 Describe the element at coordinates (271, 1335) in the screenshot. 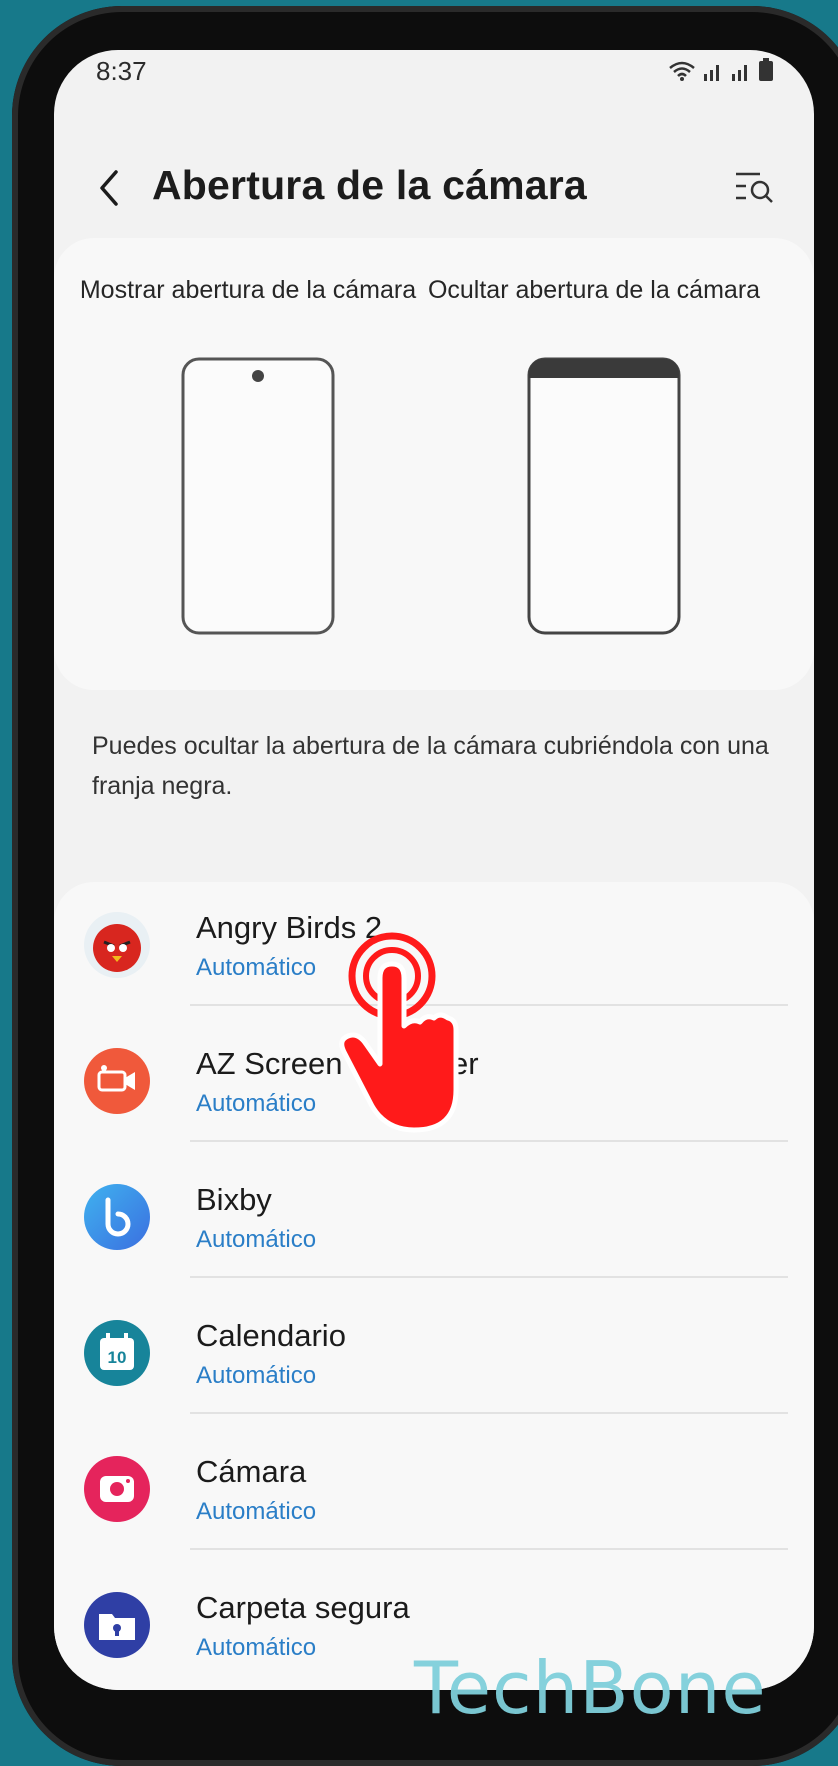

I see `app-name: Calendario` at that location.